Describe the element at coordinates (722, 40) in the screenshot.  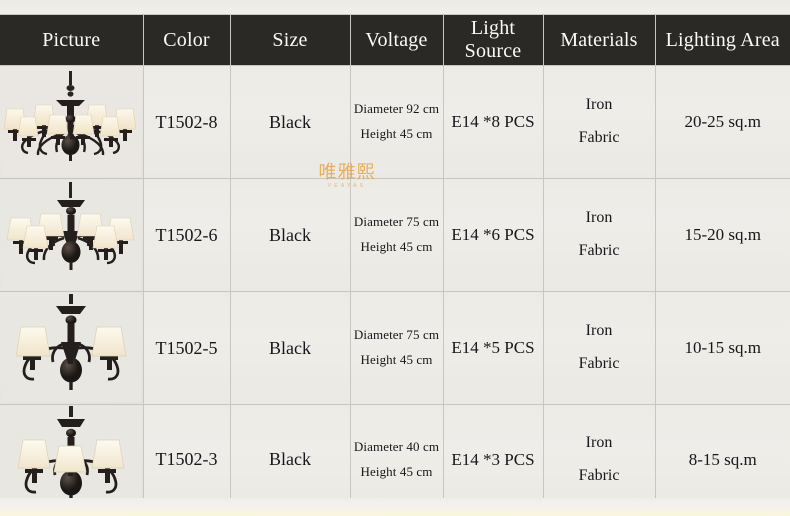
I see `column-header-lighting-area: Lighting Area` at that location.